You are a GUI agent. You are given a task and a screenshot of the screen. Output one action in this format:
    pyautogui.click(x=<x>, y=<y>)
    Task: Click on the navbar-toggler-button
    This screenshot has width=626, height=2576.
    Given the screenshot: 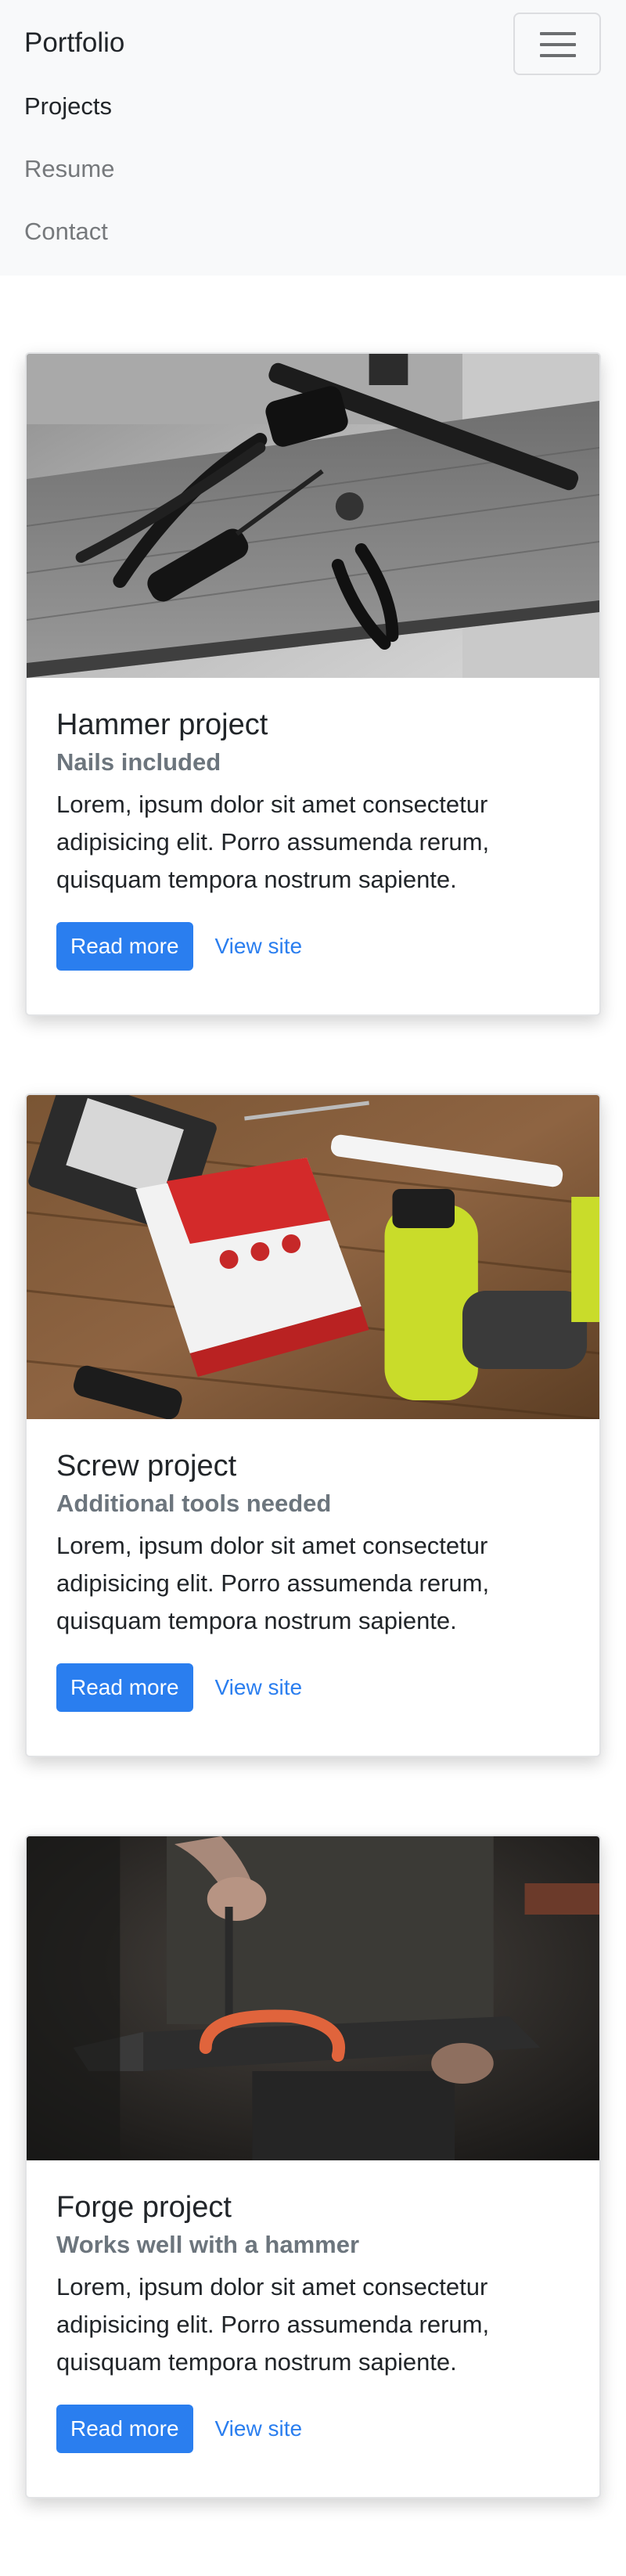 What is the action you would take?
    pyautogui.click(x=557, y=44)
    